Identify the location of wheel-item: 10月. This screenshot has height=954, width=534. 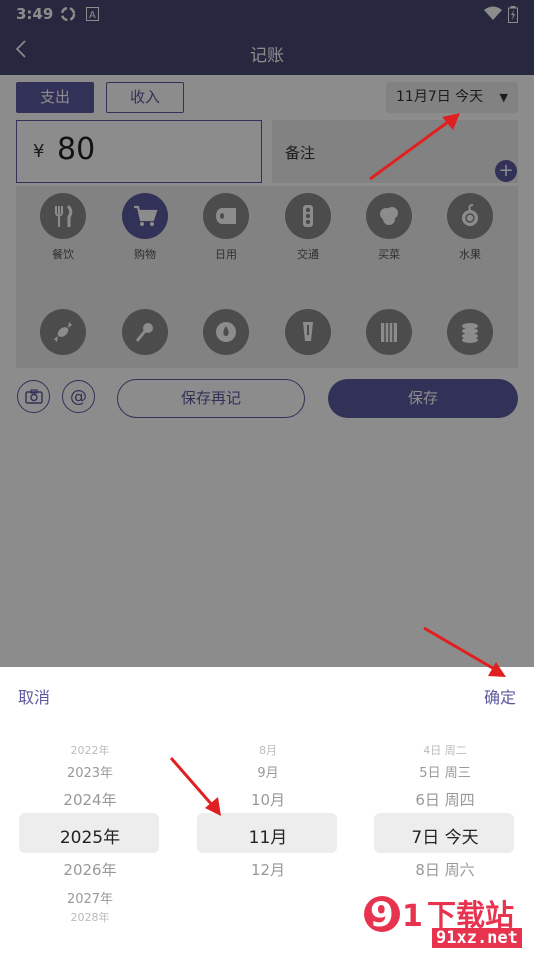
(268, 800).